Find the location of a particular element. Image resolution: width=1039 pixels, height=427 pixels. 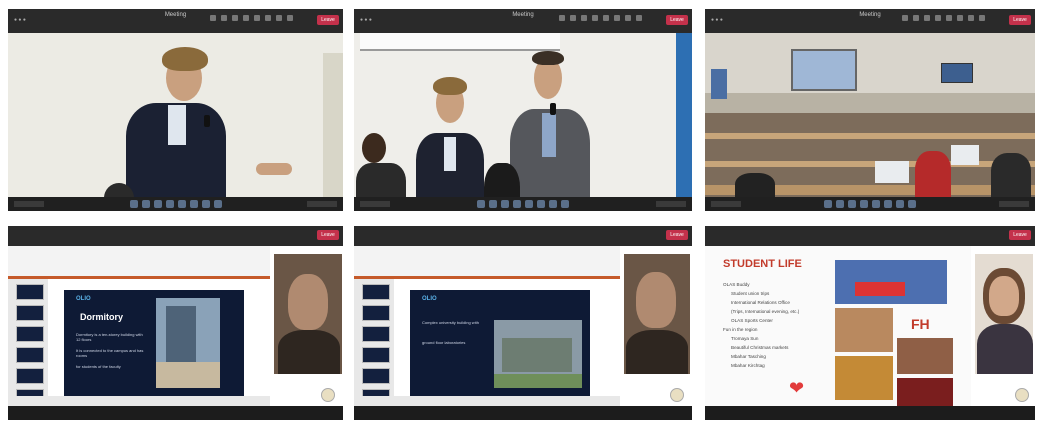

title-bar: ● ● ● Meeting Leave is located at coordinates (870, 21).